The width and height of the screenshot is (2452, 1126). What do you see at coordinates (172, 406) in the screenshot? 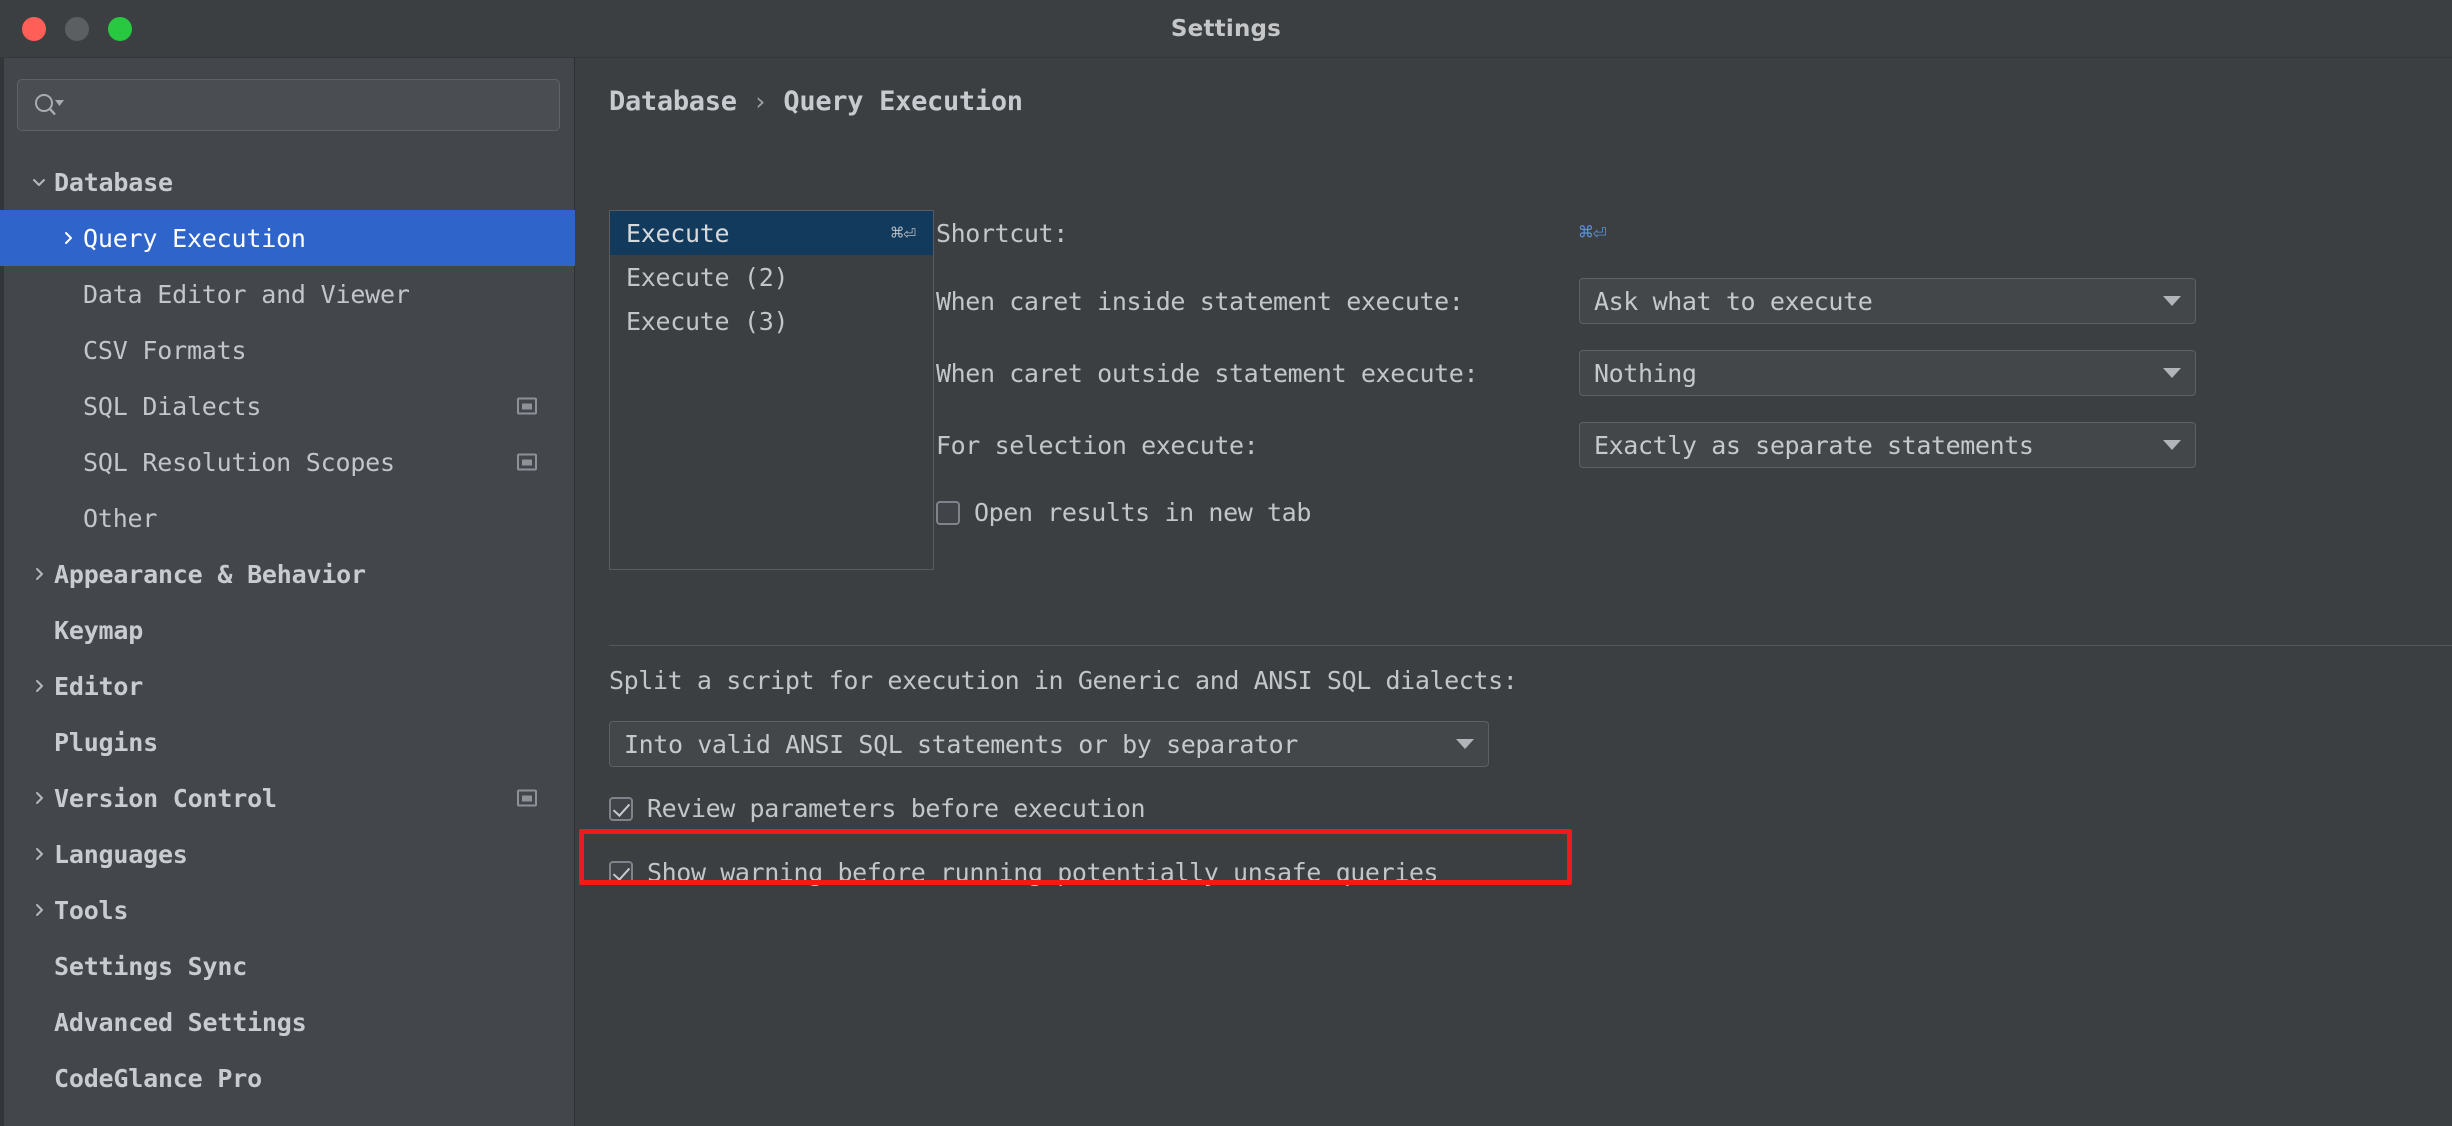
I see `sidebar-item-label: SQL Dialects` at bounding box center [172, 406].